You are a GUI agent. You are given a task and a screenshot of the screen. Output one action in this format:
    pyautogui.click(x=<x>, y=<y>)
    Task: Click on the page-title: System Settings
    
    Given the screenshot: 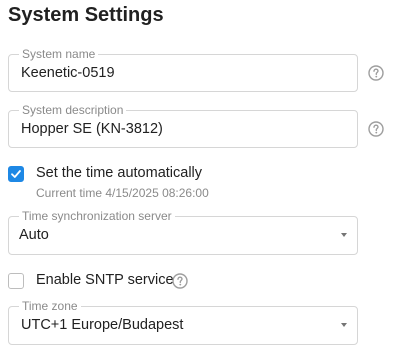 What is the action you would take?
    pyautogui.click(x=86, y=15)
    